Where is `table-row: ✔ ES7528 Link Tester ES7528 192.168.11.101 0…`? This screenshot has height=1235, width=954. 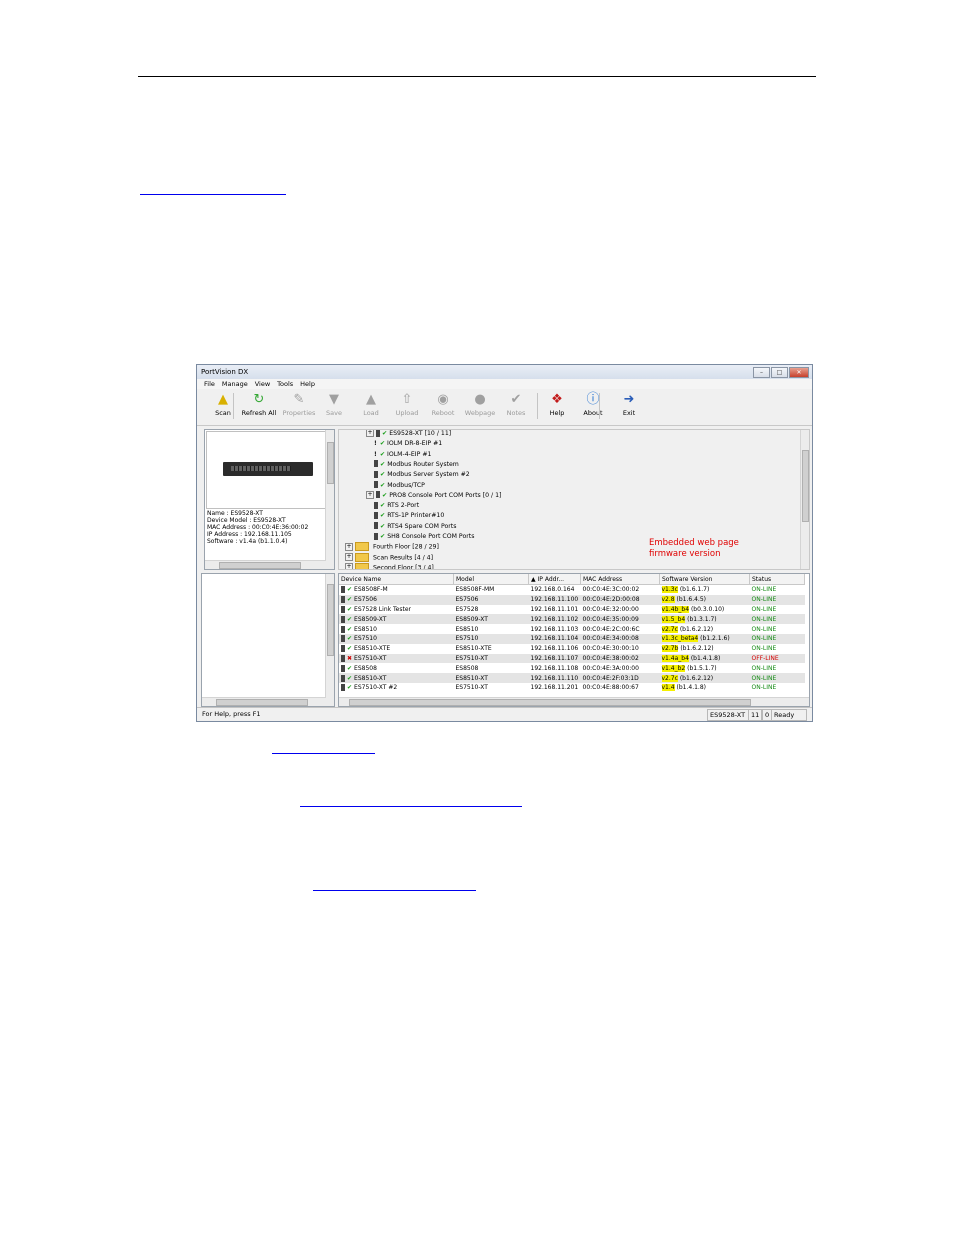 table-row: ✔ ES7528 Link Tester ES7528 192.168.11.101 0… is located at coordinates (572, 610).